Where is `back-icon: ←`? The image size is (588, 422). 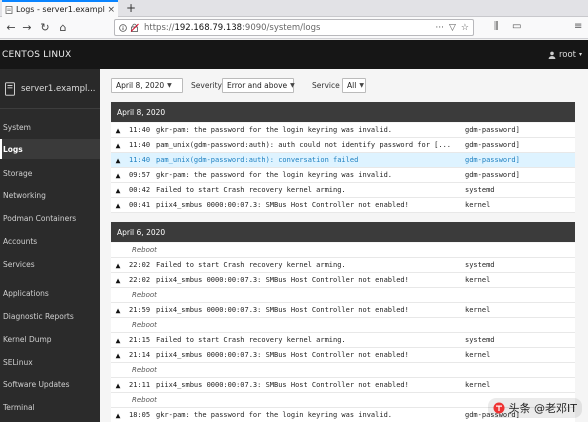 back-icon: ← is located at coordinates (11, 27).